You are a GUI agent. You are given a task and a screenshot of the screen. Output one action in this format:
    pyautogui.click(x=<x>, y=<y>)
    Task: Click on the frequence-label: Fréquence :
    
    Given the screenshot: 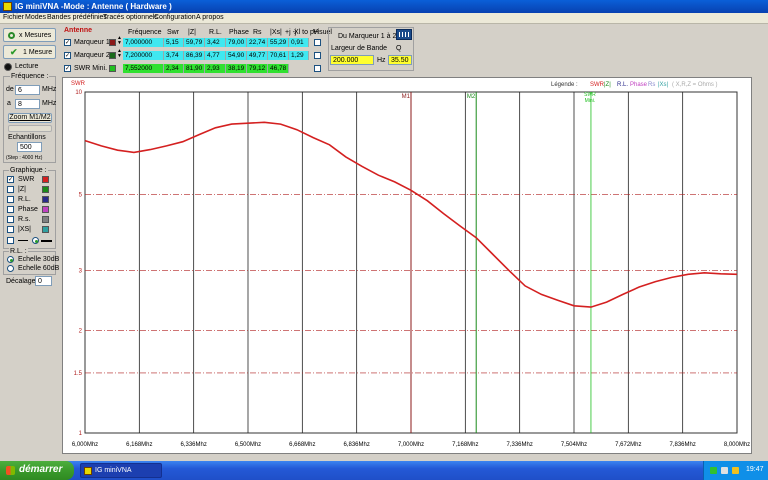 What is the action you would take?
    pyautogui.click(x=30, y=76)
    